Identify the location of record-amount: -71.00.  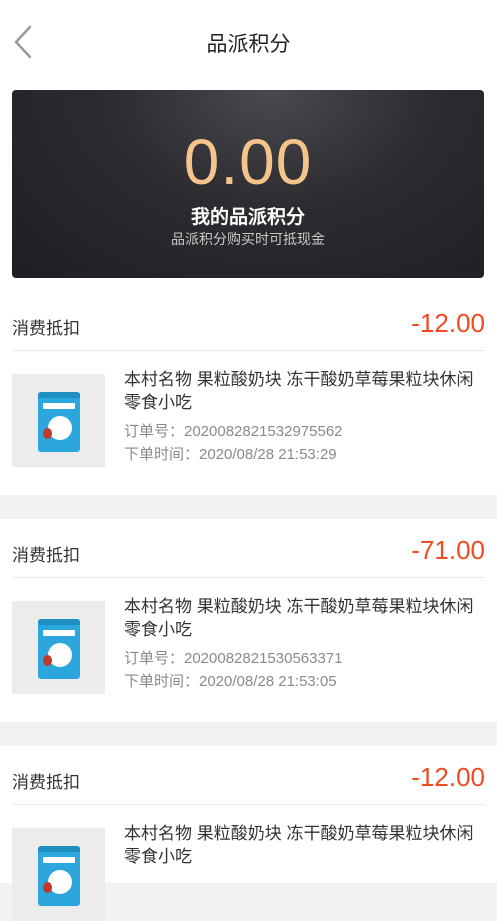
(448, 550).